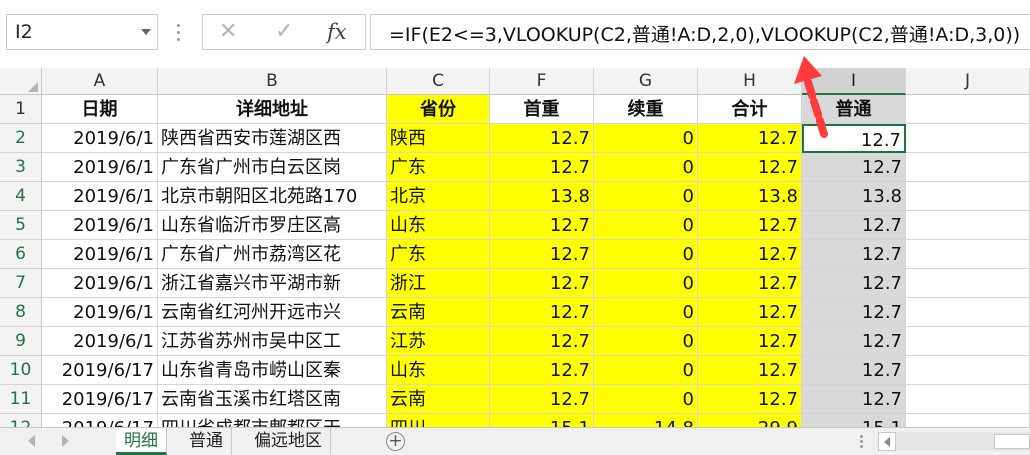 Image resolution: width=1030 pixels, height=455 pixels. I want to click on sheet-tab-remote: 偏远地区, so click(288, 441).